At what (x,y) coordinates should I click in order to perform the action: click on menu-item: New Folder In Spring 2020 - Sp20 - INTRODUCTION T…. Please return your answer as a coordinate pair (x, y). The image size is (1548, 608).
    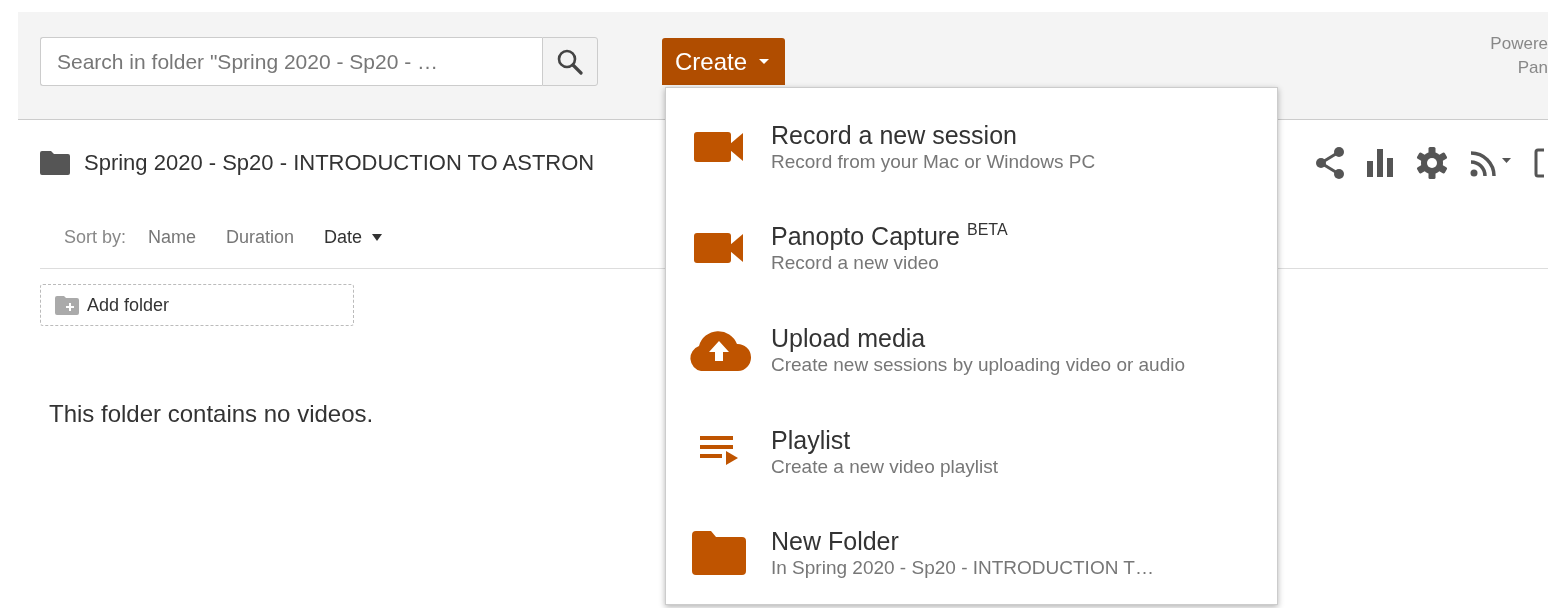
    Looking at the image, I should click on (971, 553).